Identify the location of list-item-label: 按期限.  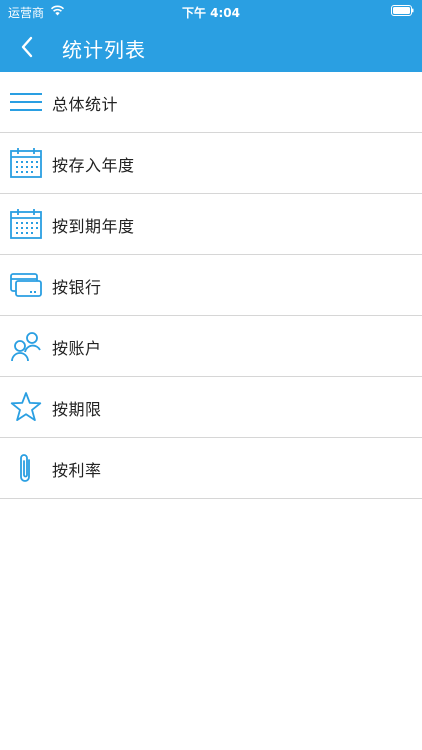
(77, 409).